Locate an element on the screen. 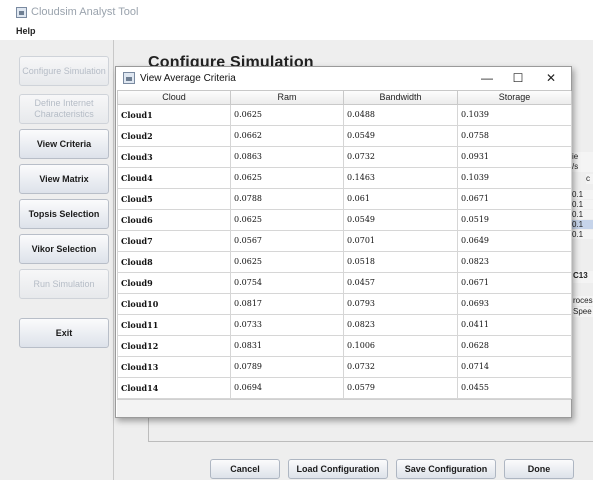  column-header-storage: Storage is located at coordinates (514, 98).